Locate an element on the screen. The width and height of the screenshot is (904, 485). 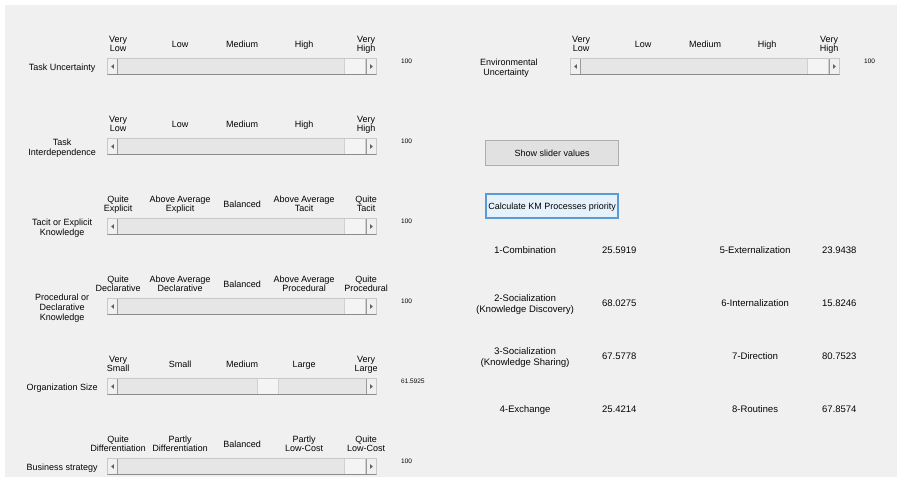
process-score: 68.0275 is located at coordinates (619, 303).